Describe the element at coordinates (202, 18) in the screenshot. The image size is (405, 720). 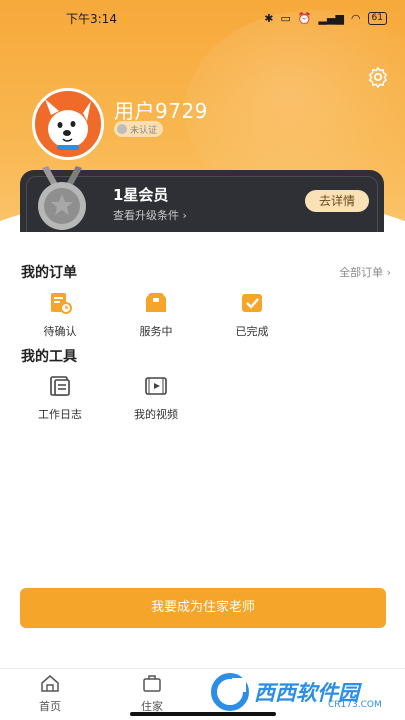
I see `status-bar: 下午3:14 ✱ ▭ ⏰ ▂▄▆ ◠ 61` at that location.